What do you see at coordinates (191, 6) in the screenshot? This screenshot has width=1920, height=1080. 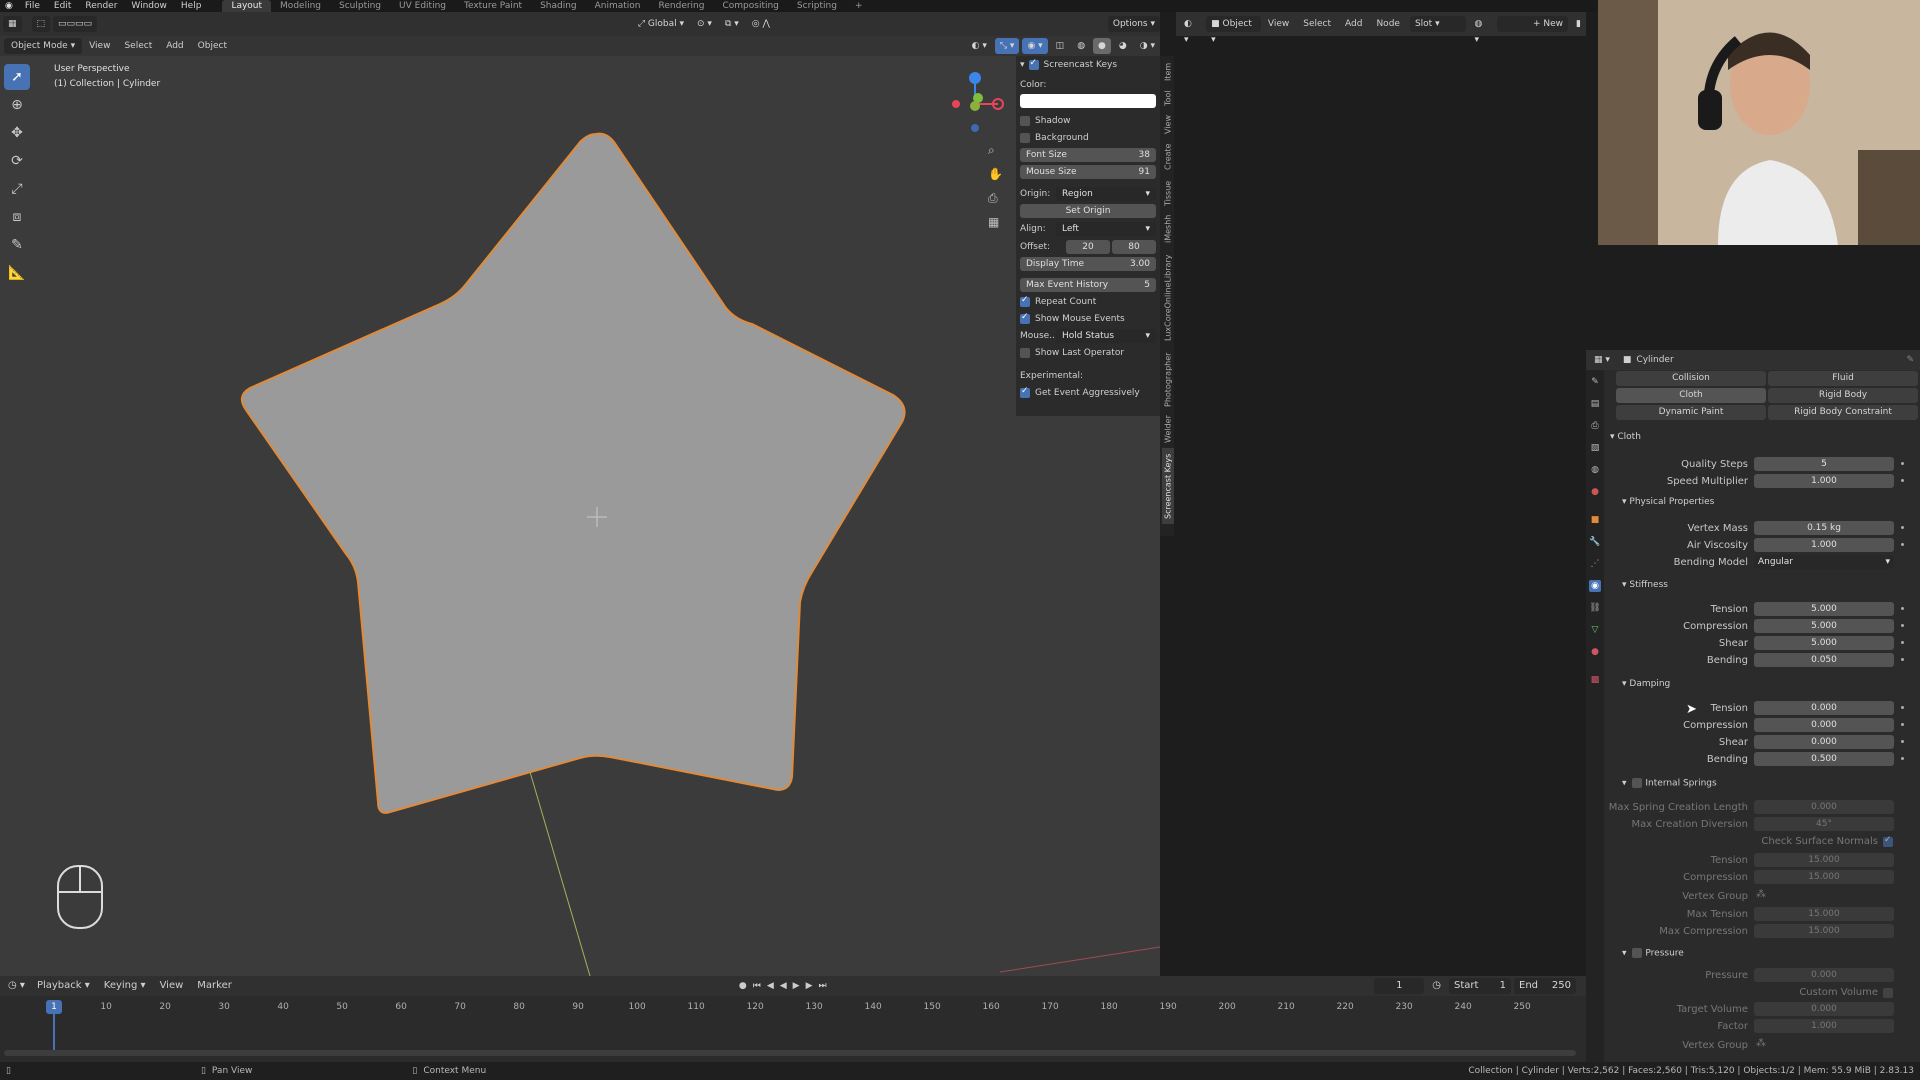 I see `menu-help: Help` at bounding box center [191, 6].